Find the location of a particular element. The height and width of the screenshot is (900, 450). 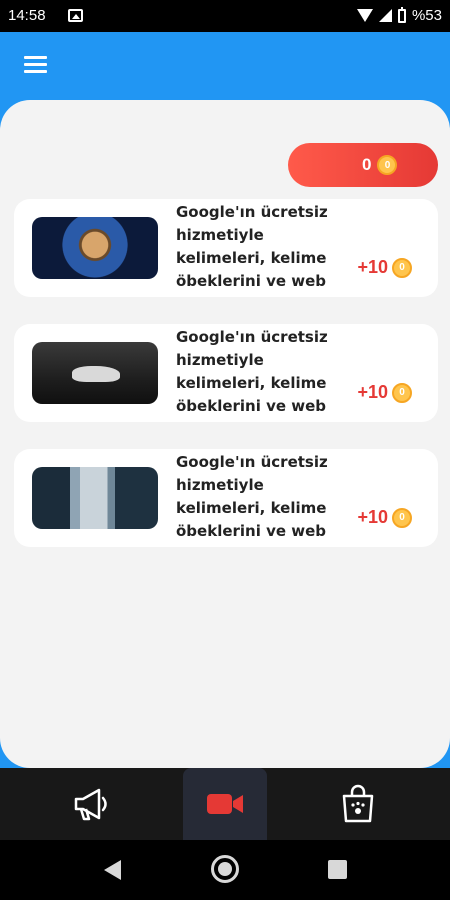

white-wolf-image is located at coordinates (95, 373).